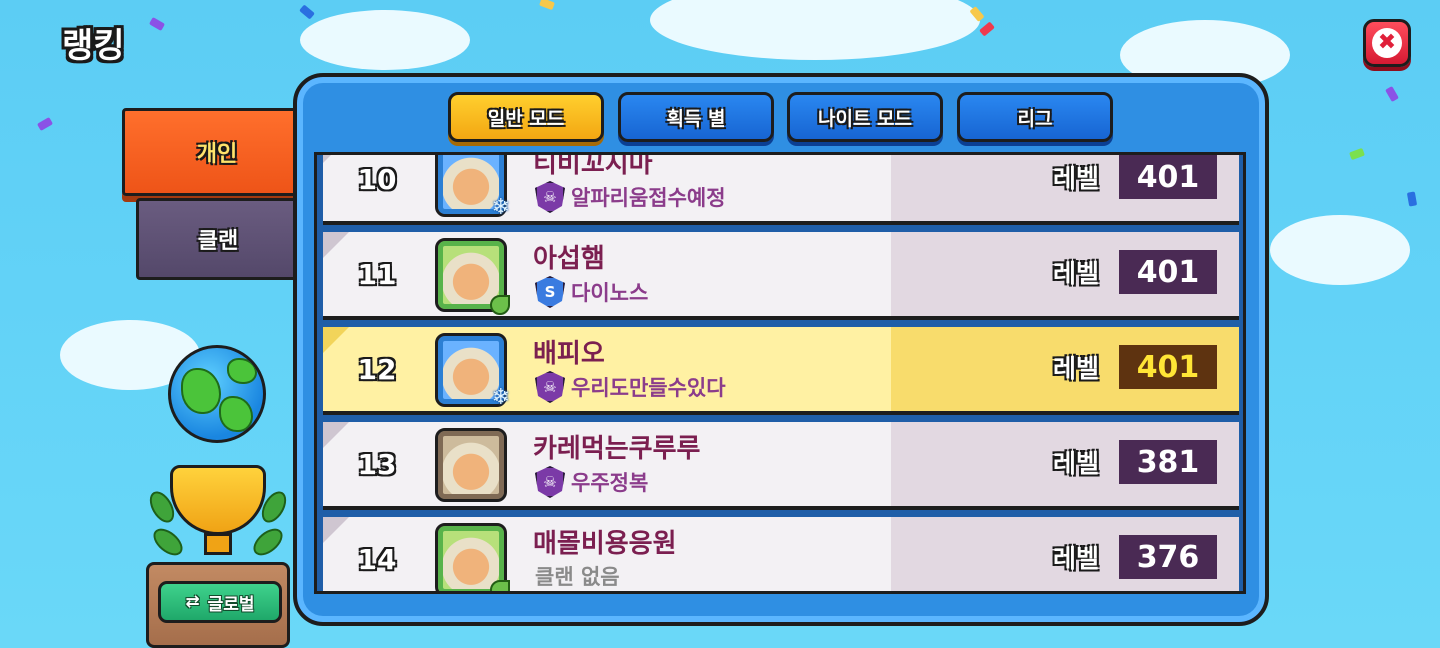 This screenshot has width=1440, height=648. I want to click on close-button: ✖, so click(1387, 43).